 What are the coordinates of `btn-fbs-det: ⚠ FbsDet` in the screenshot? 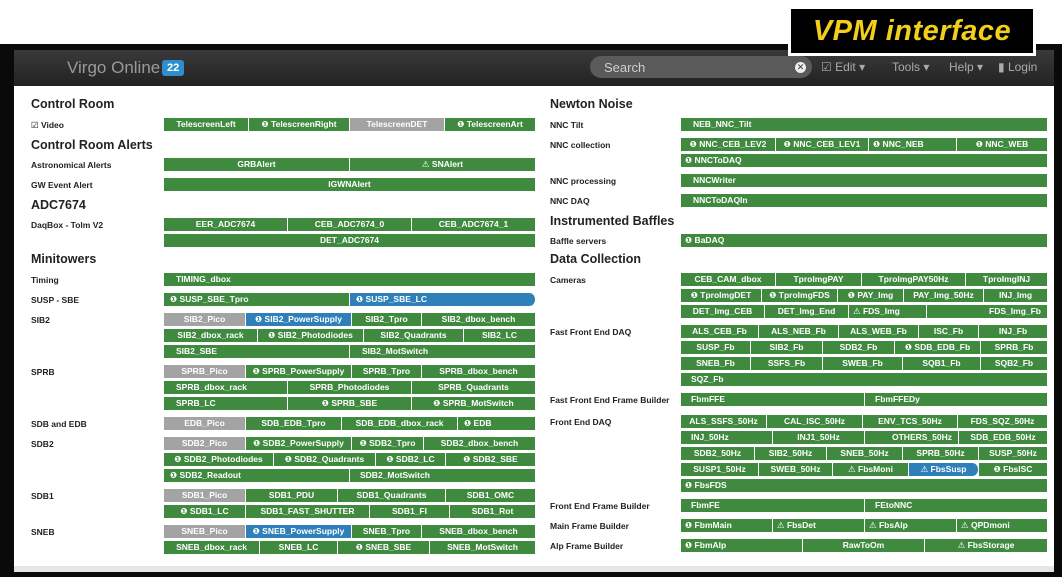 It's located at (819, 525).